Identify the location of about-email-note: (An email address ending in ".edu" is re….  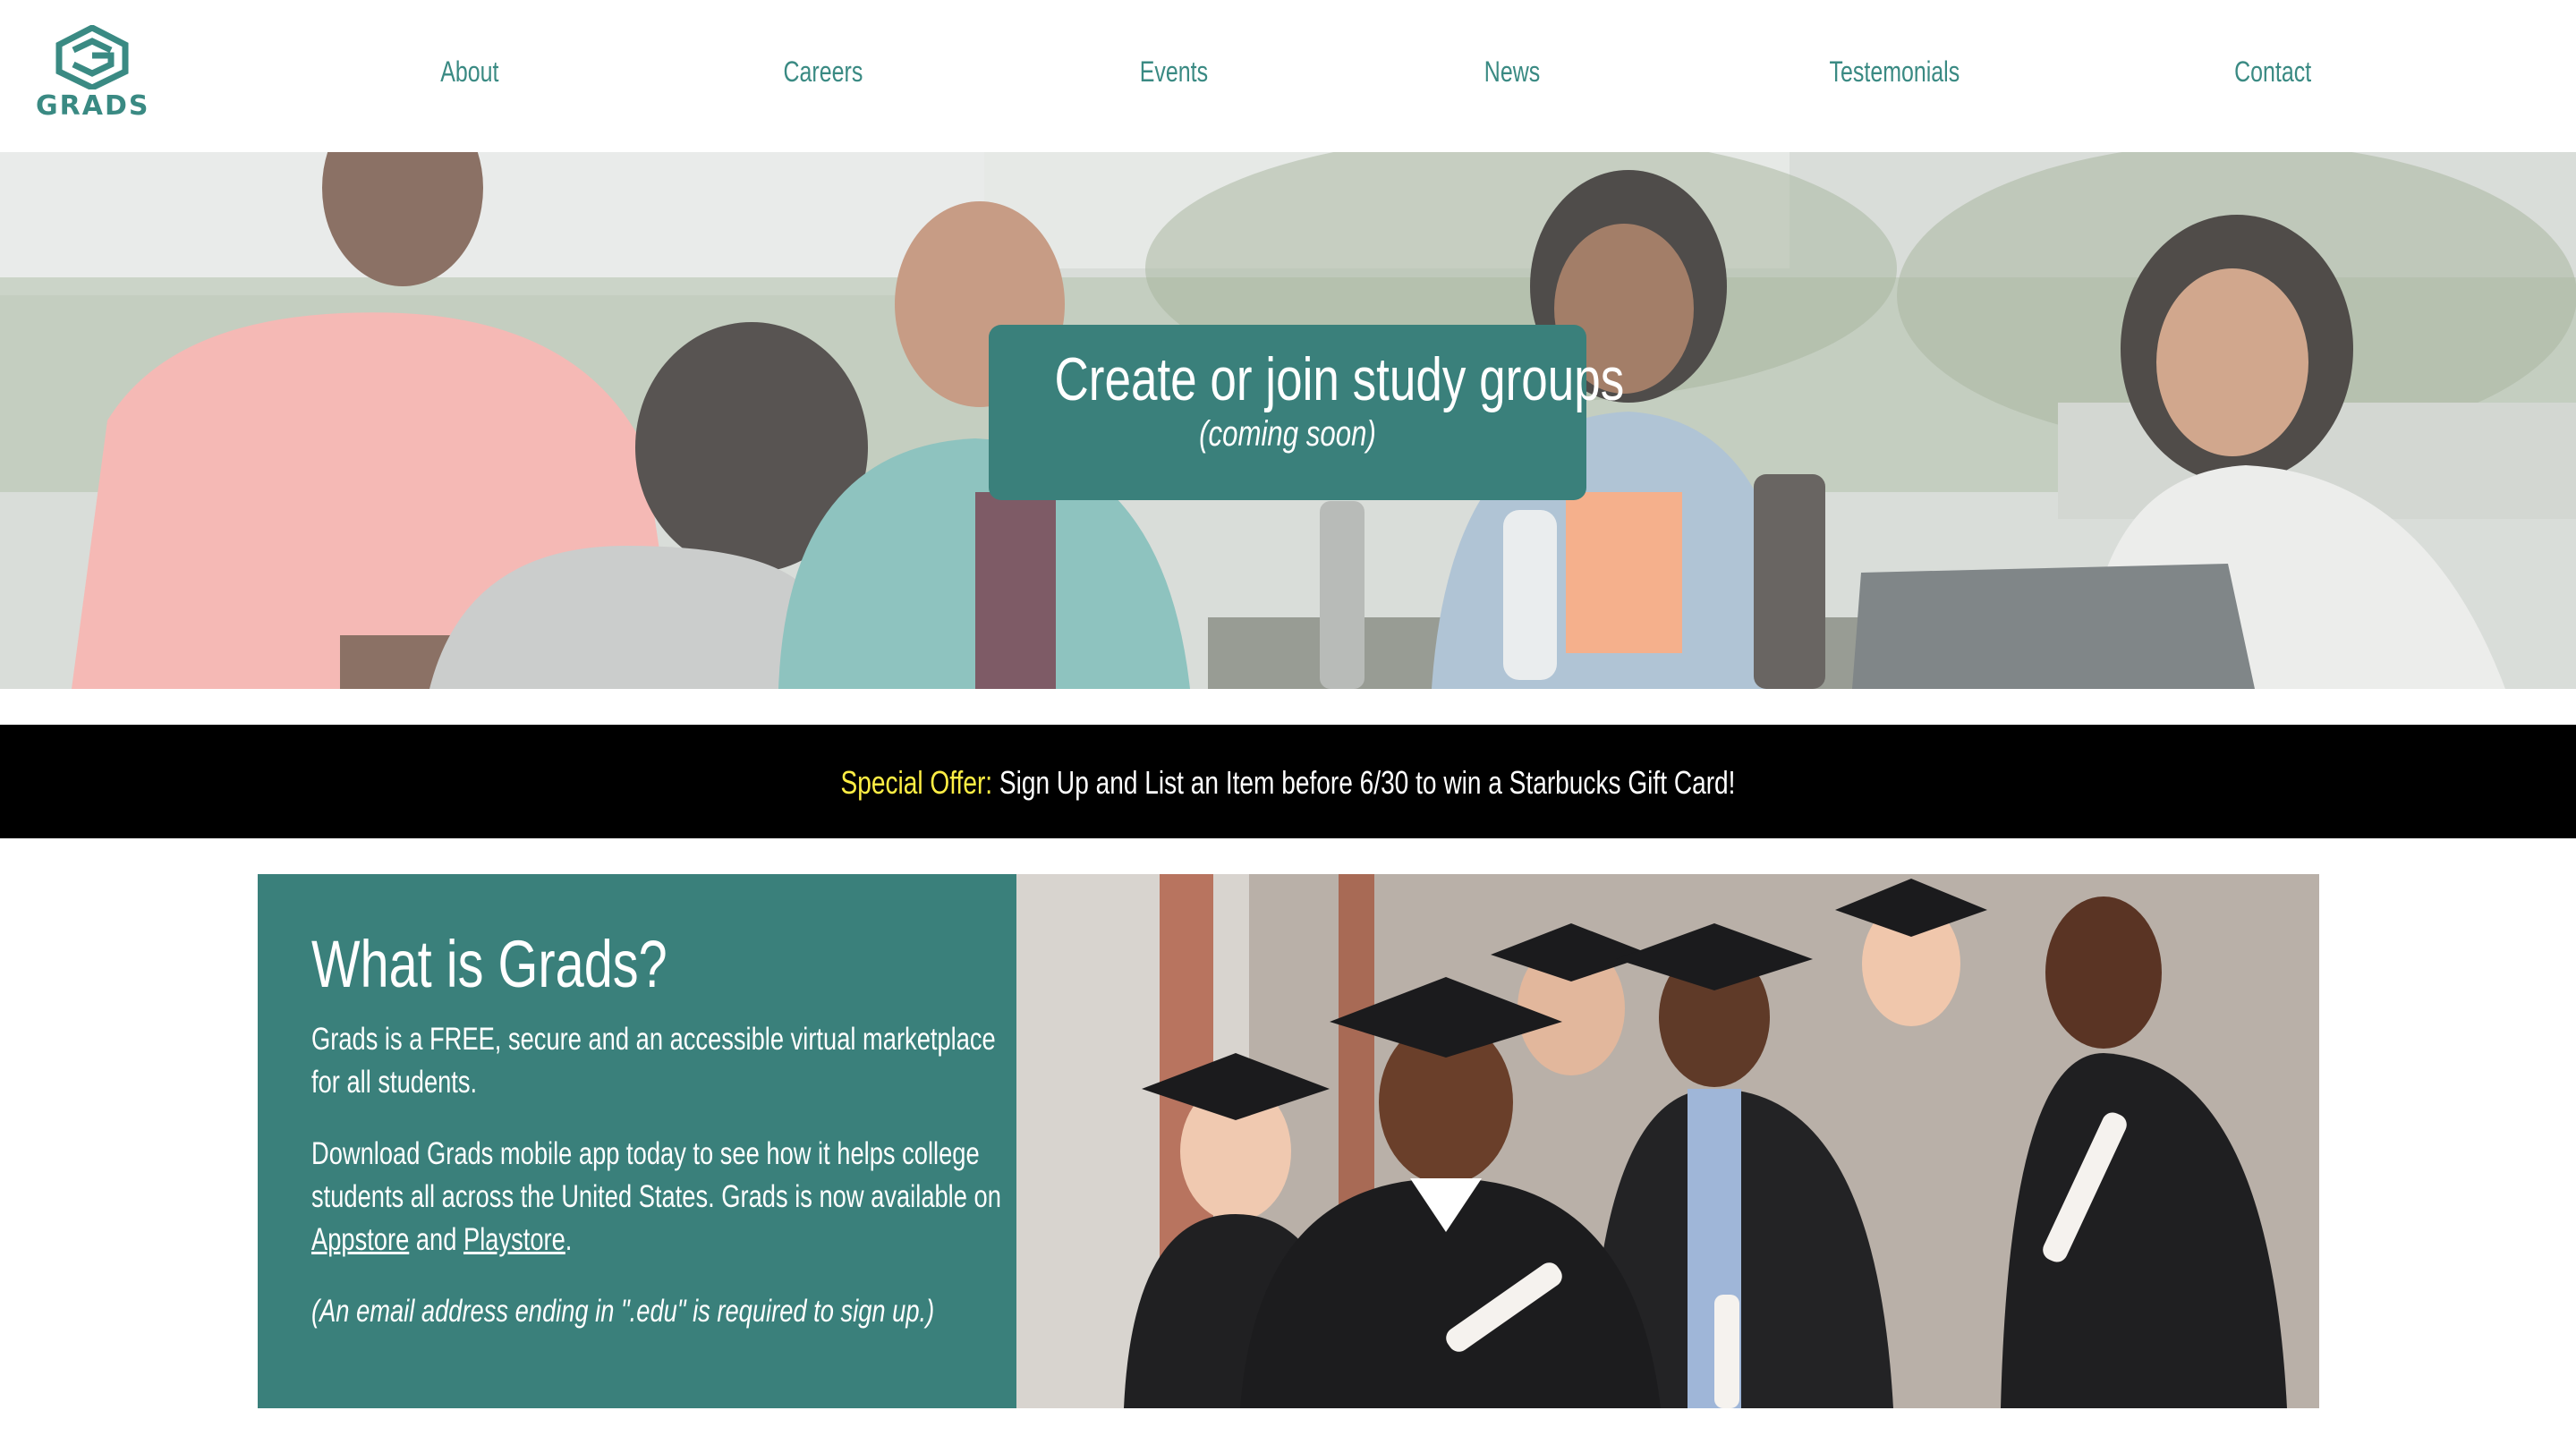
(623, 1311).